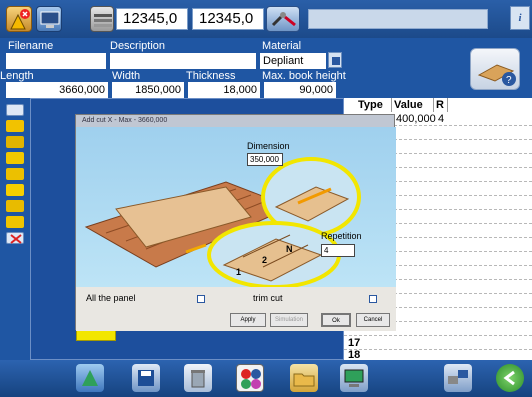  What do you see at coordinates (57, 90) in the screenshot?
I see `length-field: 3660,000` at bounding box center [57, 90].